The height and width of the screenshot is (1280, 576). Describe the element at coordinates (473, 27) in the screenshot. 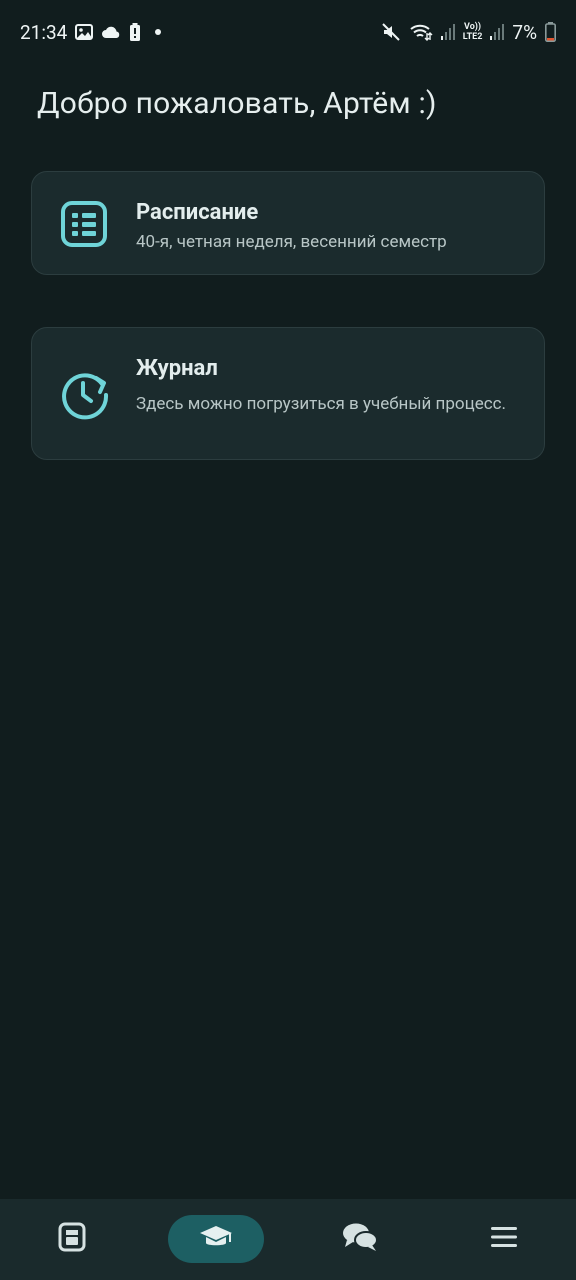

I see `volte-label: Vo))` at that location.